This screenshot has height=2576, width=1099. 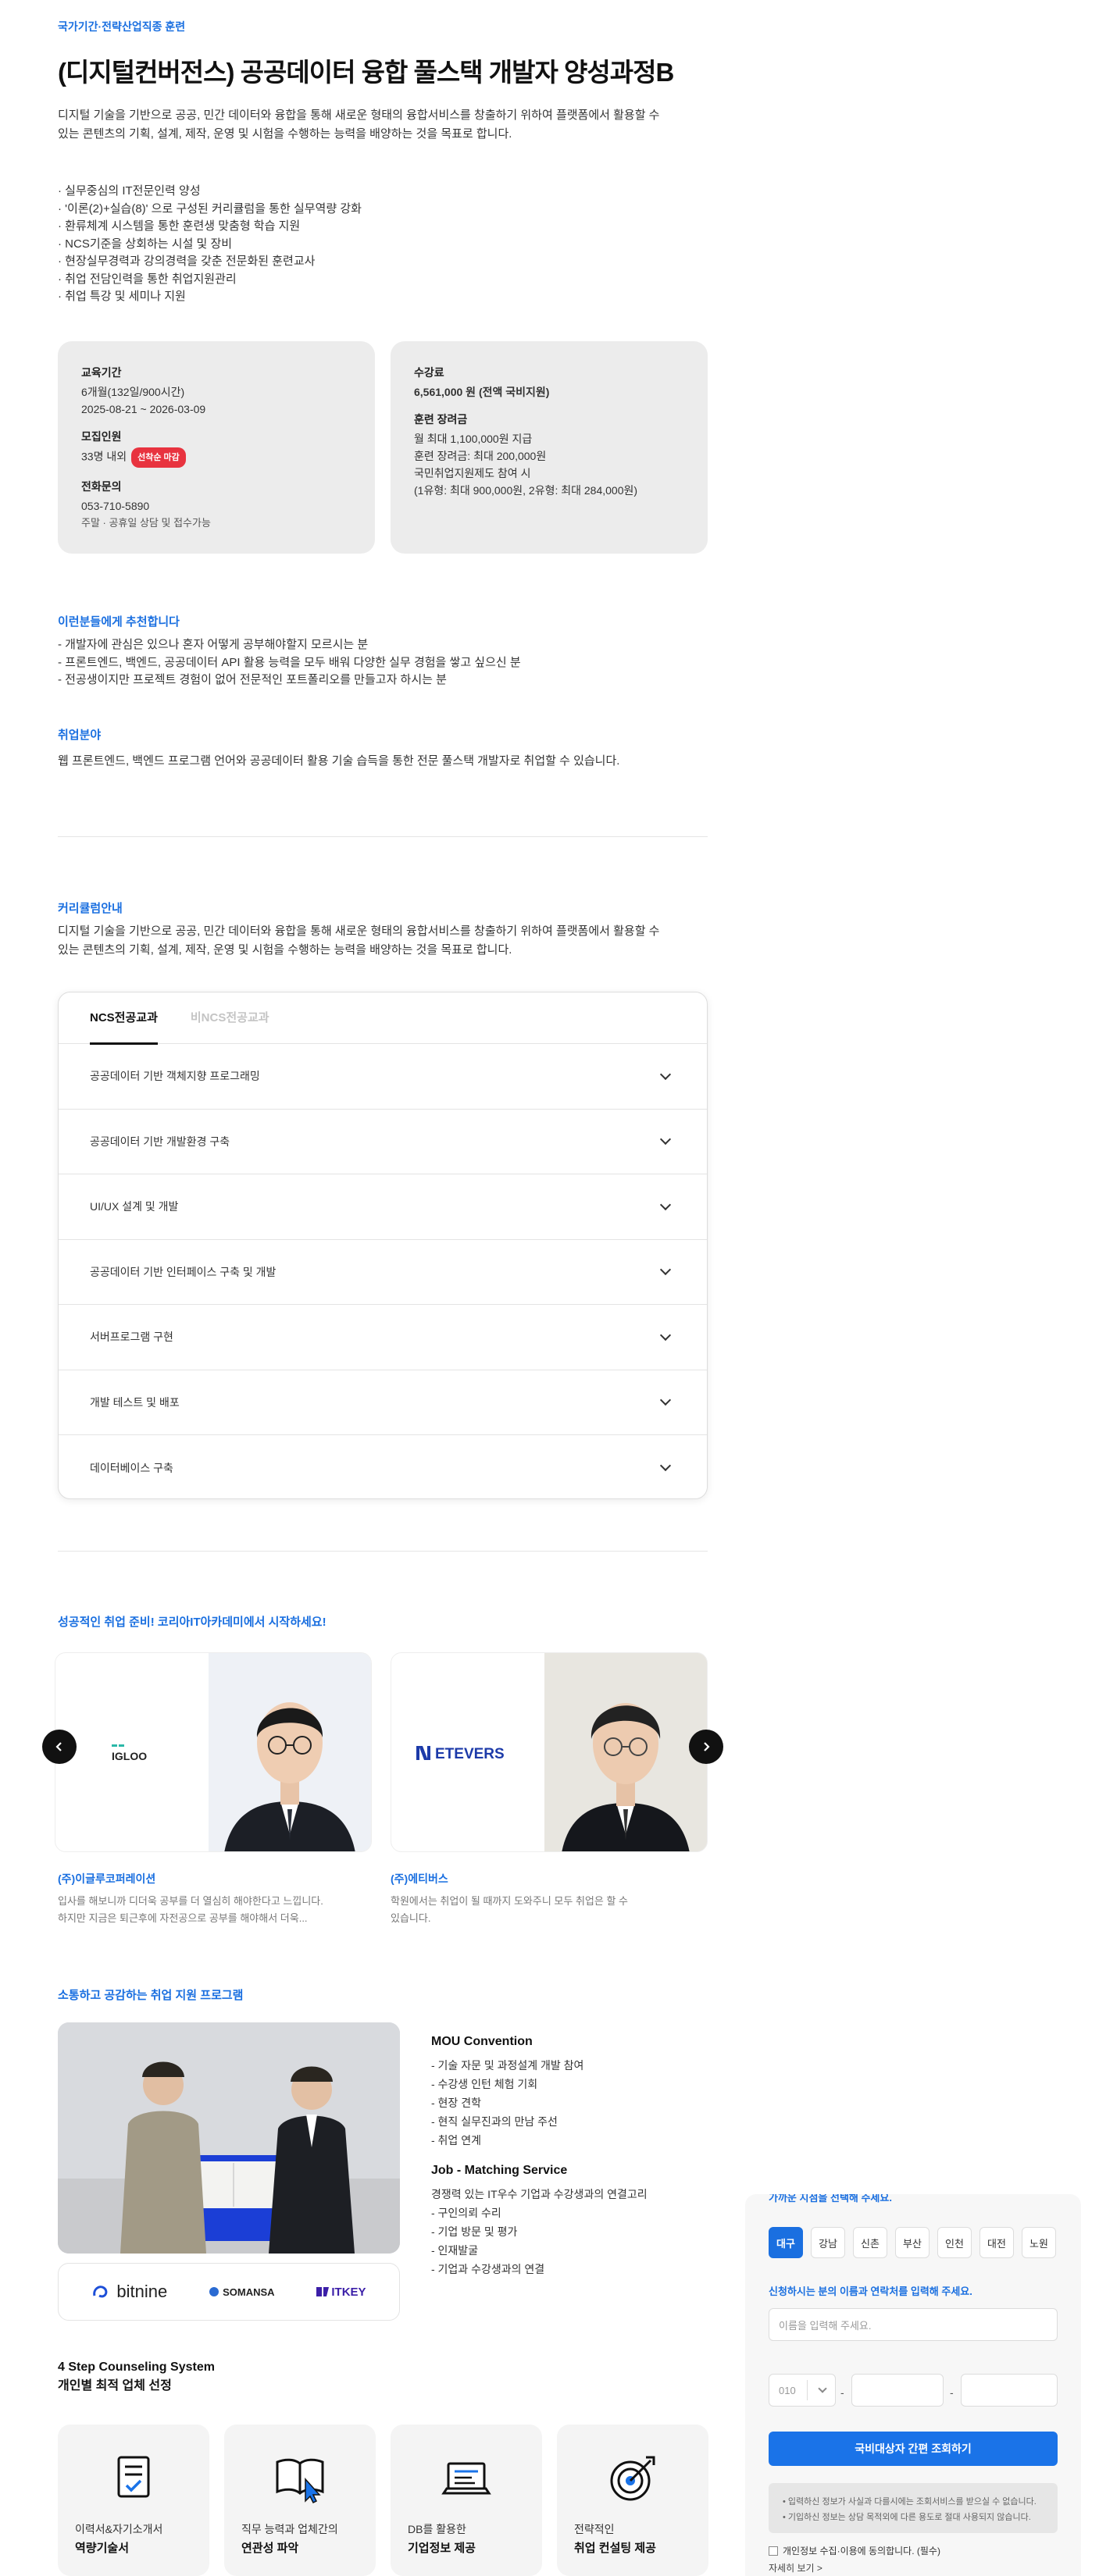 What do you see at coordinates (107, 1878) in the screenshot?
I see `story-company: (주)이글루코퍼레이션` at bounding box center [107, 1878].